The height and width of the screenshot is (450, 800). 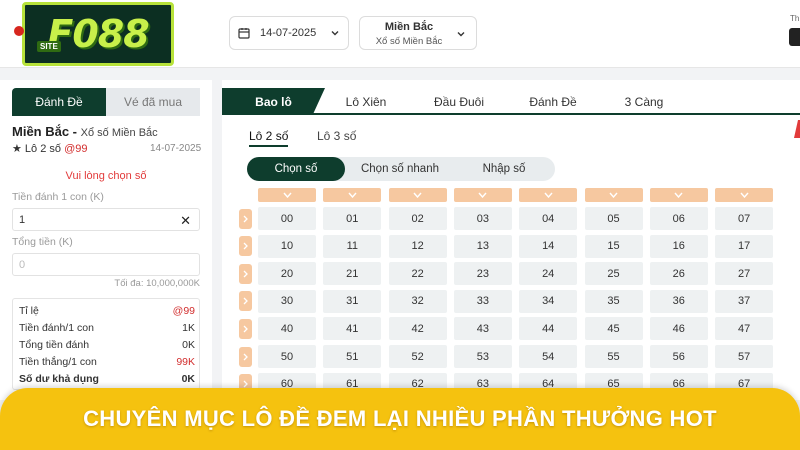 I want to click on region-title: Miền Bắc, so click(x=409, y=27).